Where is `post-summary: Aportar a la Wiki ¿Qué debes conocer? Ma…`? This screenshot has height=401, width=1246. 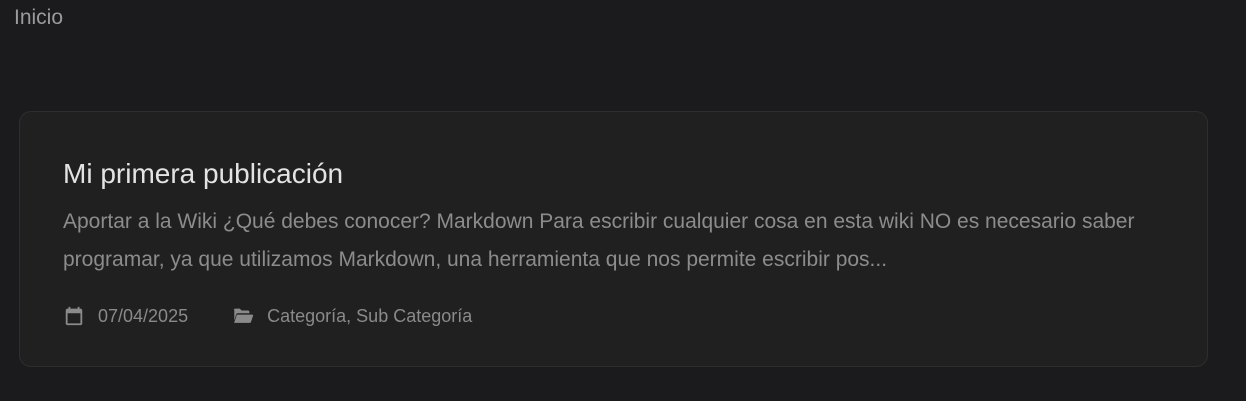
post-summary: Aportar a la Wiki ¿Qué debes conocer? Ma… is located at coordinates (599, 240).